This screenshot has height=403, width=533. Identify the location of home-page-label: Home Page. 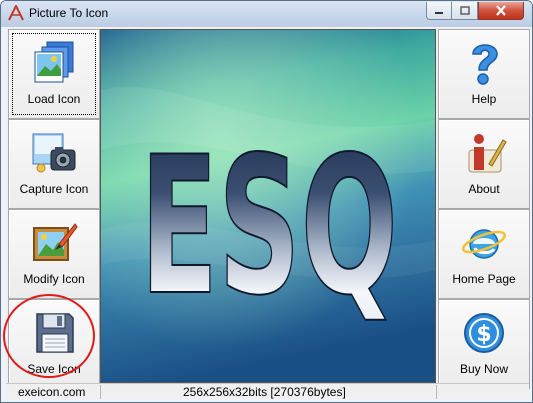
(484, 279).